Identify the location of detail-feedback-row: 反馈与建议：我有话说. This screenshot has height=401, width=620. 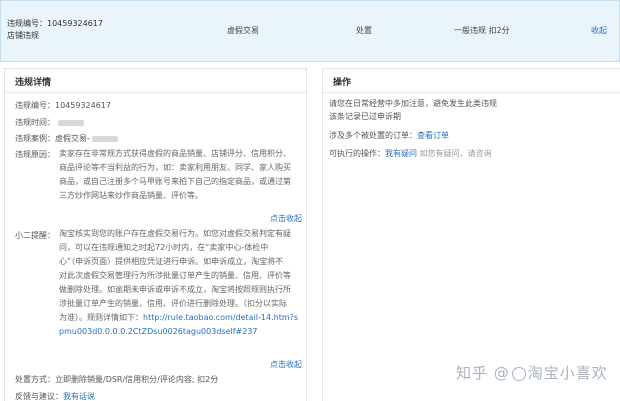
(55, 396).